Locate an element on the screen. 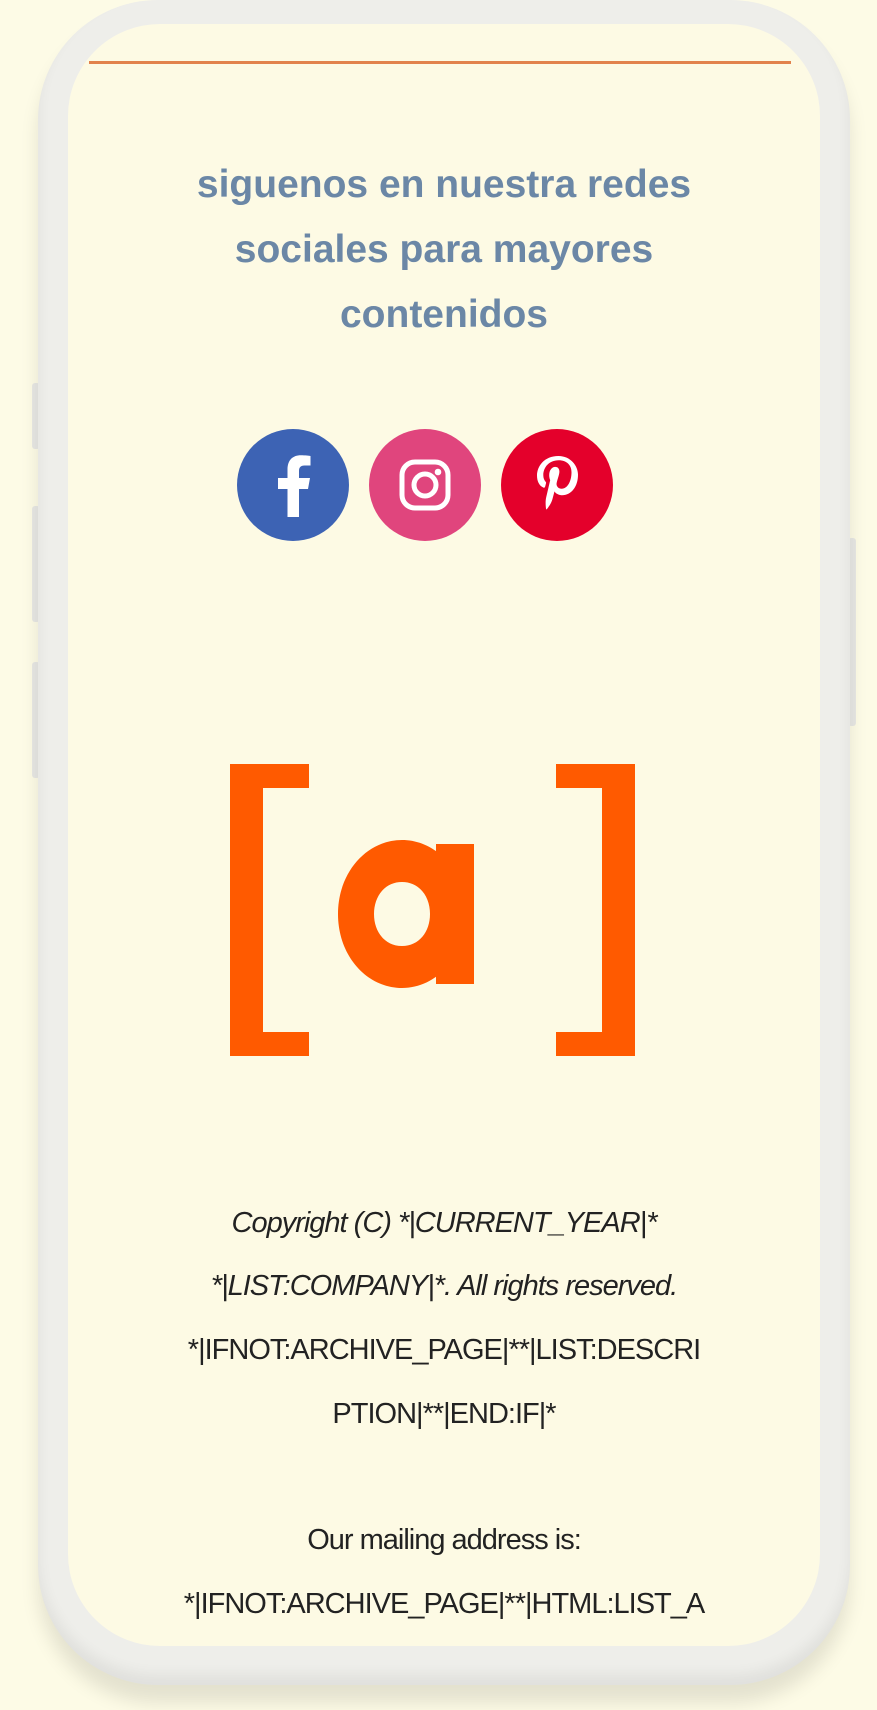  tagline-line-2: sociales para mayores is located at coordinates (444, 249).